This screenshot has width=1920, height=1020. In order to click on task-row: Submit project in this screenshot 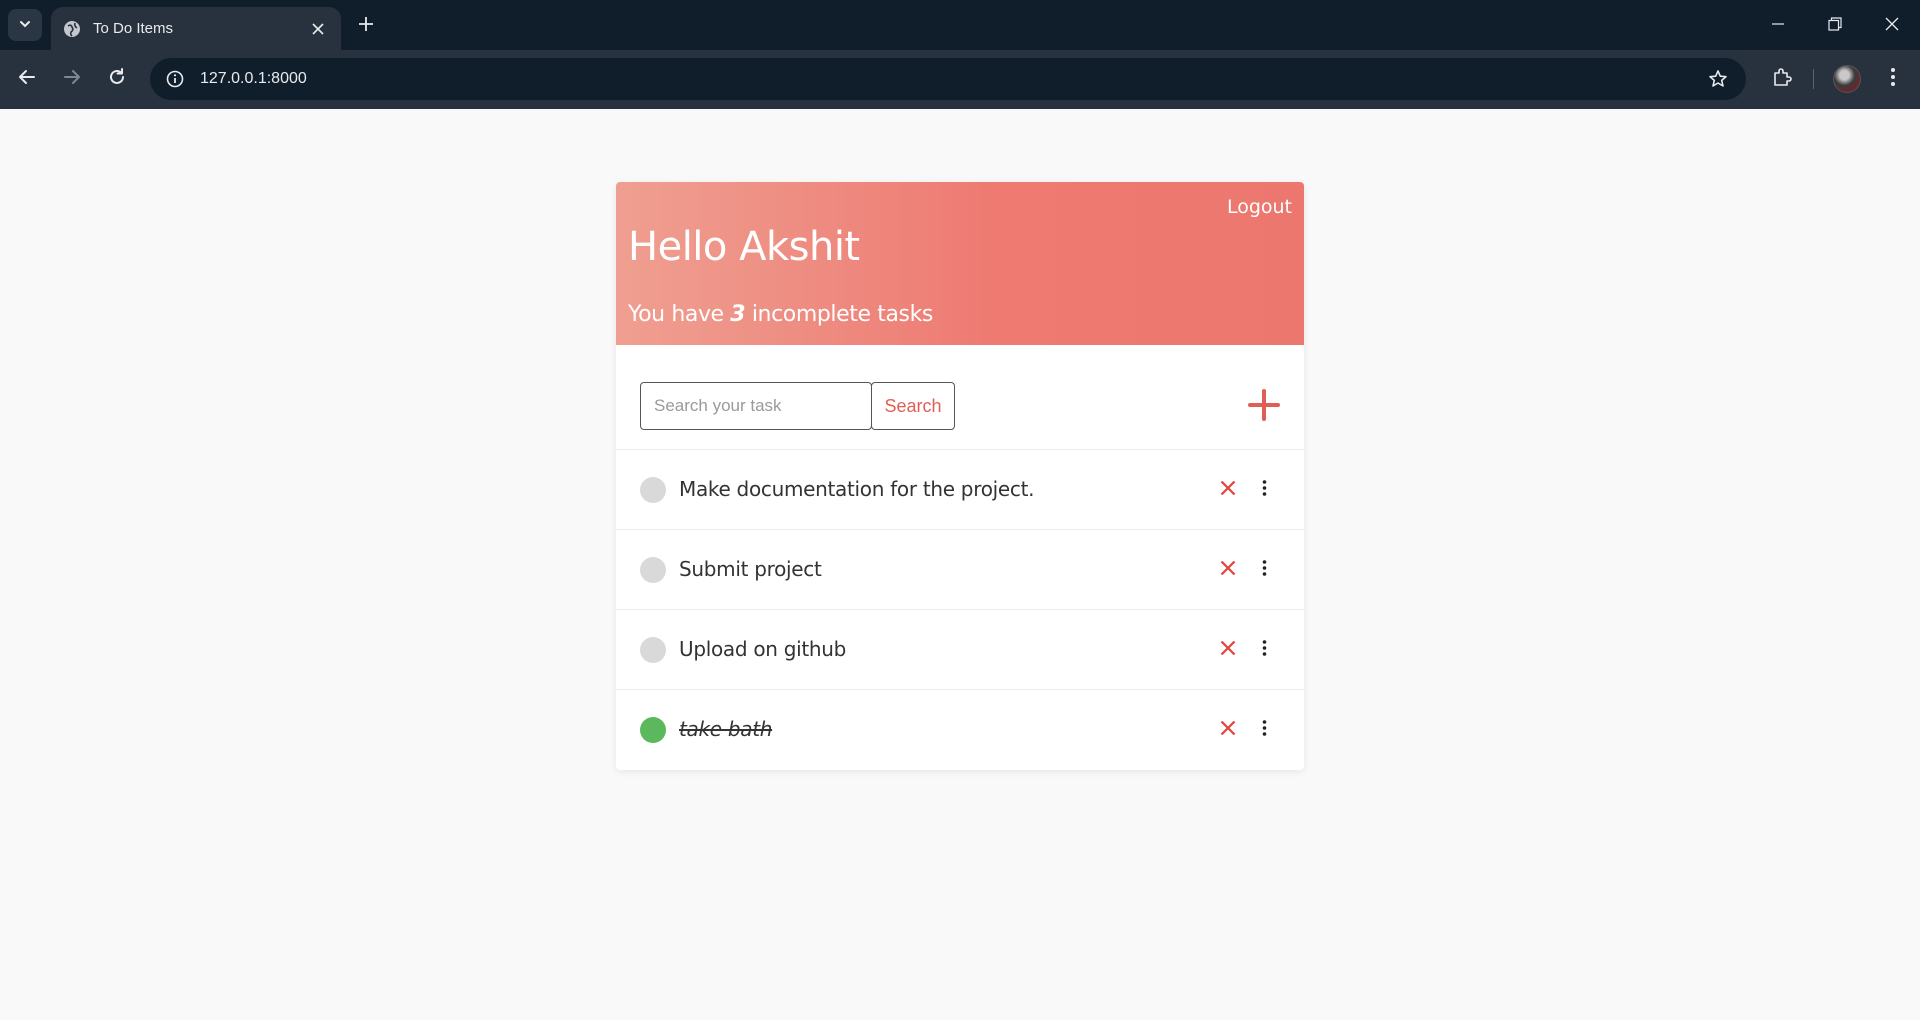, I will do `click(960, 570)`.